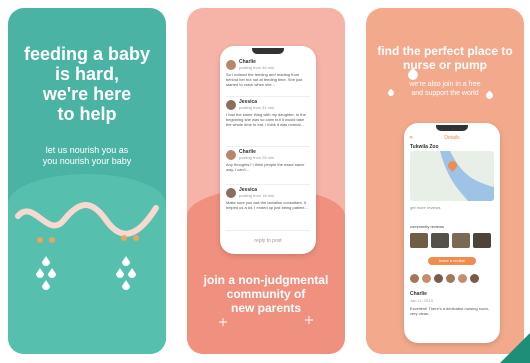  I want to click on post-time: posting from 31 min, so click(257, 107).